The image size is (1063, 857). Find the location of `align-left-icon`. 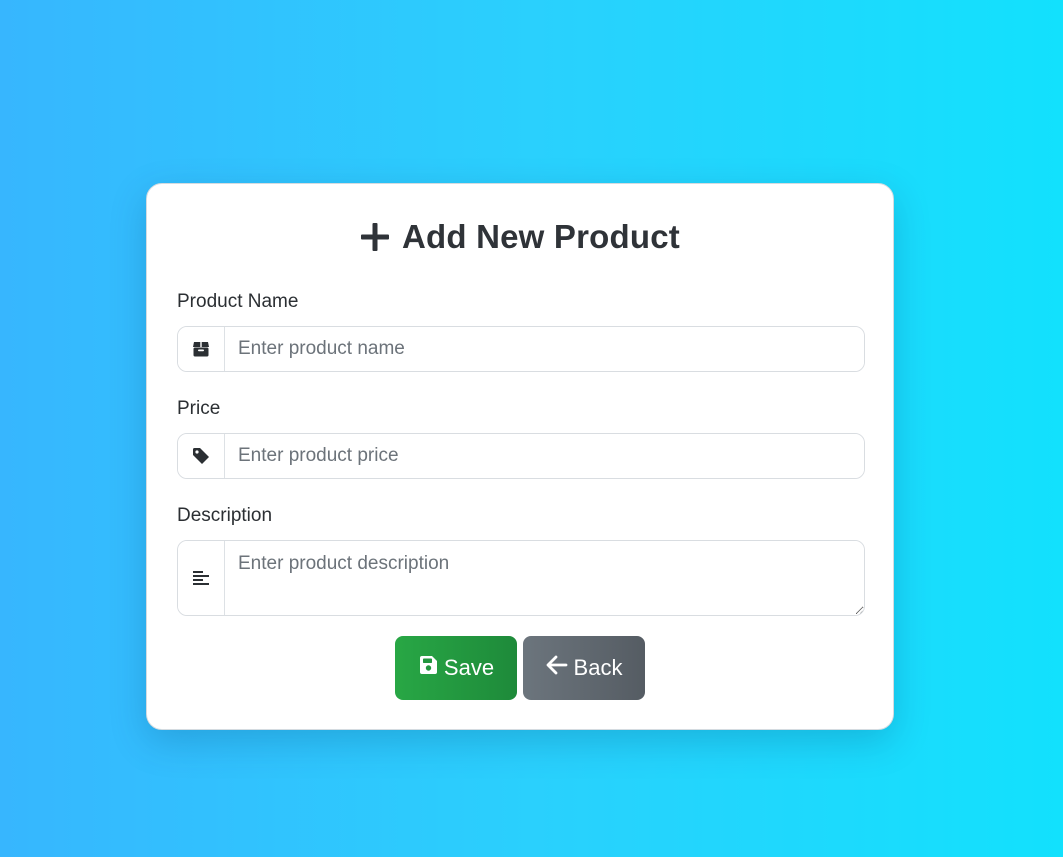

align-left-icon is located at coordinates (201, 578).